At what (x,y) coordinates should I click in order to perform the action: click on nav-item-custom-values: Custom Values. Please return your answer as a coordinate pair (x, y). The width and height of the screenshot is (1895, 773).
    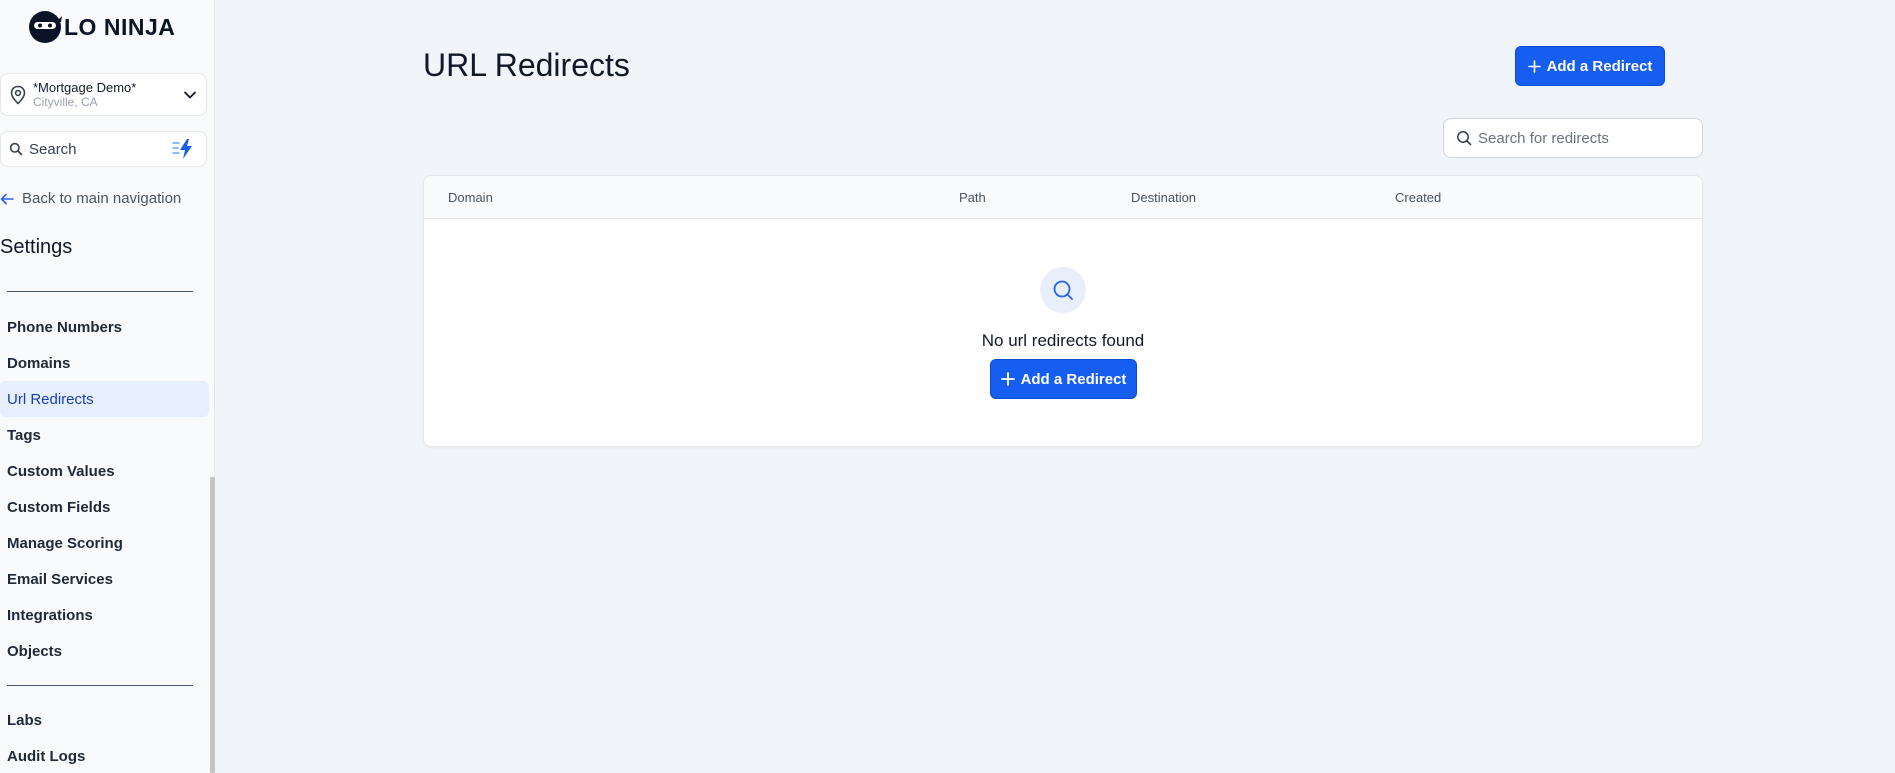
    Looking at the image, I should click on (104, 471).